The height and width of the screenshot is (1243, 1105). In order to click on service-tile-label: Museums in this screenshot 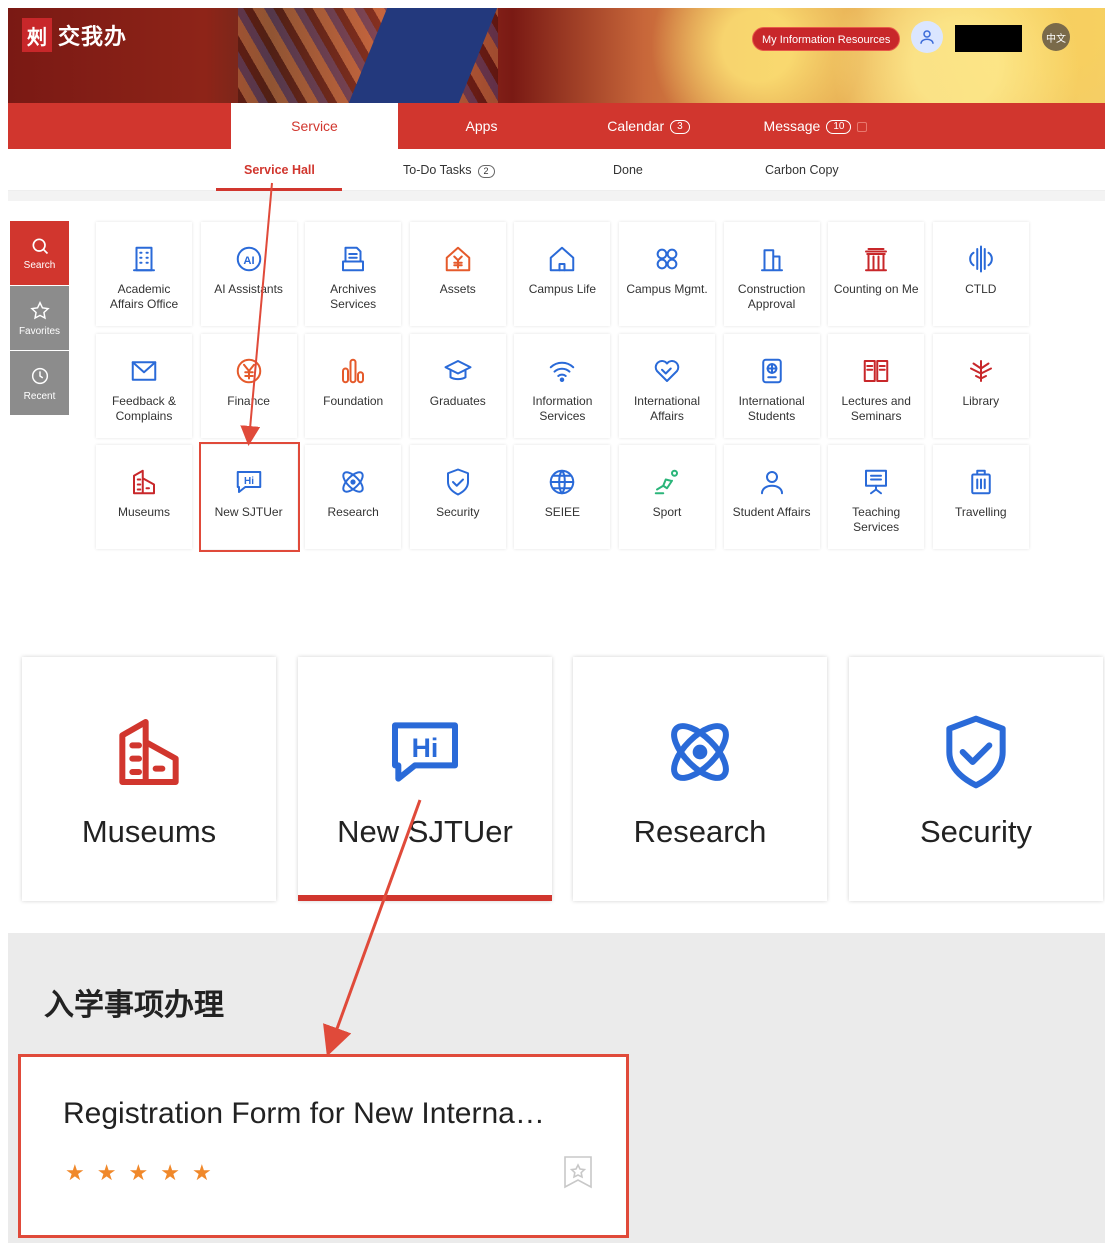, I will do `click(143, 512)`.